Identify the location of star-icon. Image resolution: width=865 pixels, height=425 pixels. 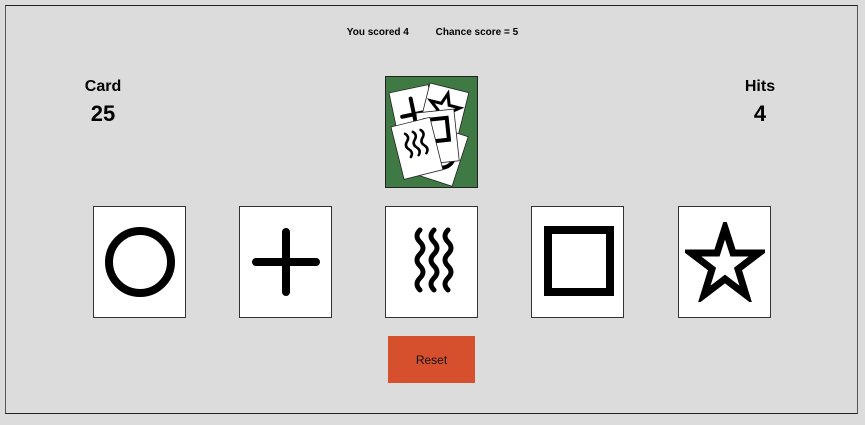
(724, 262).